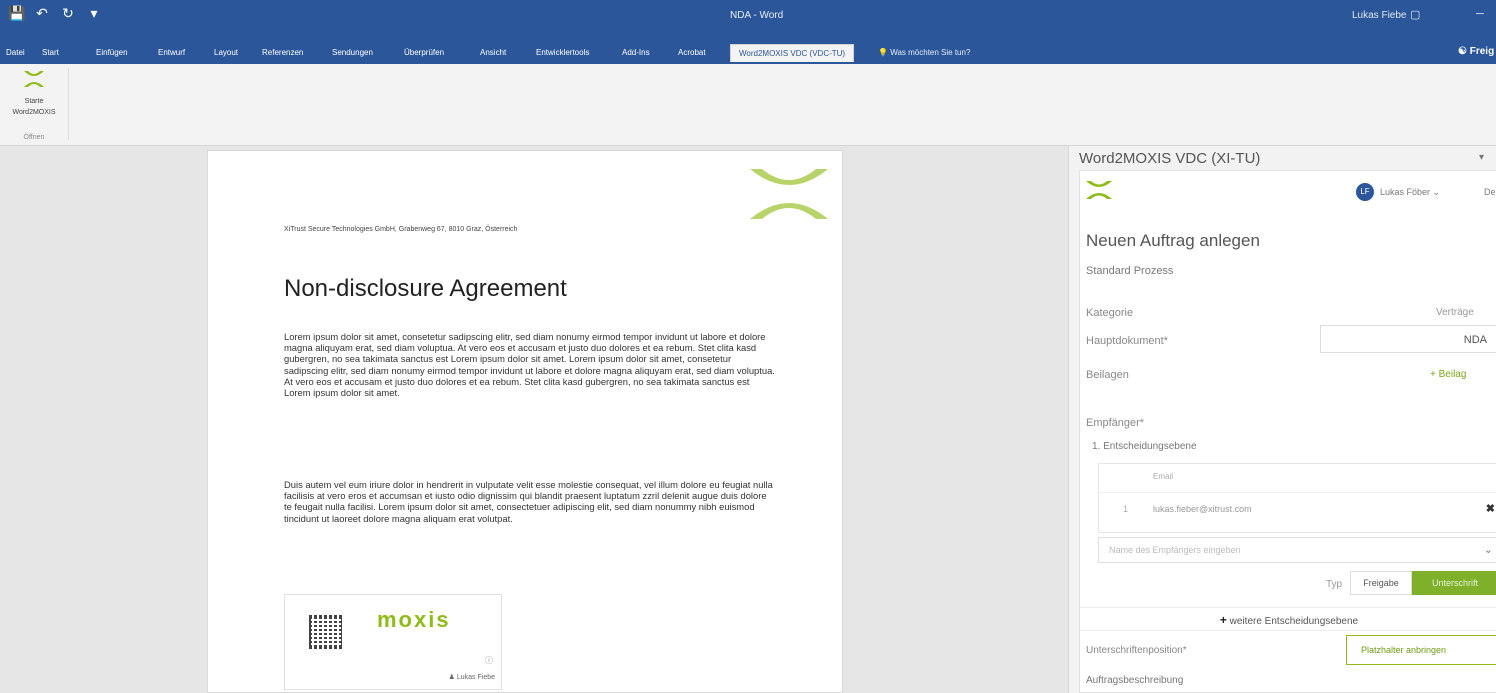 The width and height of the screenshot is (1496, 693). What do you see at coordinates (1110, 313) in the screenshot?
I see `category-label: Kategorie` at bounding box center [1110, 313].